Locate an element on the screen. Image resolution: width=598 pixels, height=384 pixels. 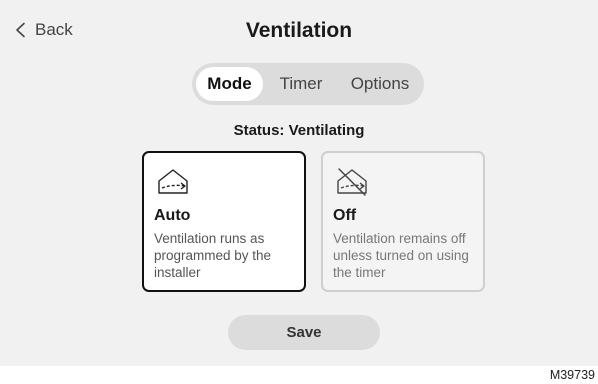
house-ventilation-off-icon is located at coordinates (352, 182).